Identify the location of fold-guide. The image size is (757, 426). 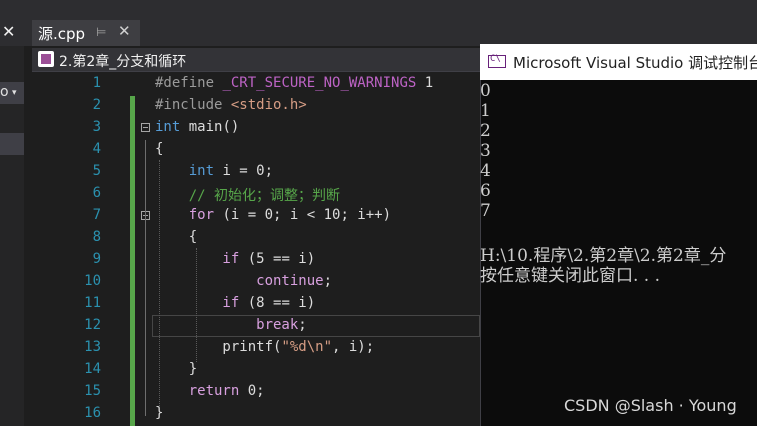
(145, 278).